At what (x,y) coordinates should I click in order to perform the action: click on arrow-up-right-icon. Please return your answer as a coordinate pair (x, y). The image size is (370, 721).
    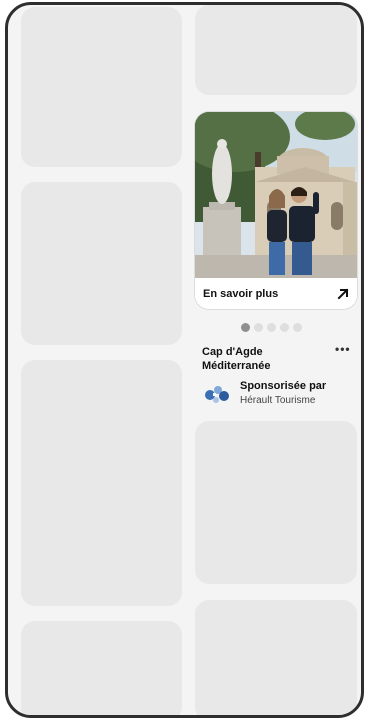
    Looking at the image, I should click on (343, 293).